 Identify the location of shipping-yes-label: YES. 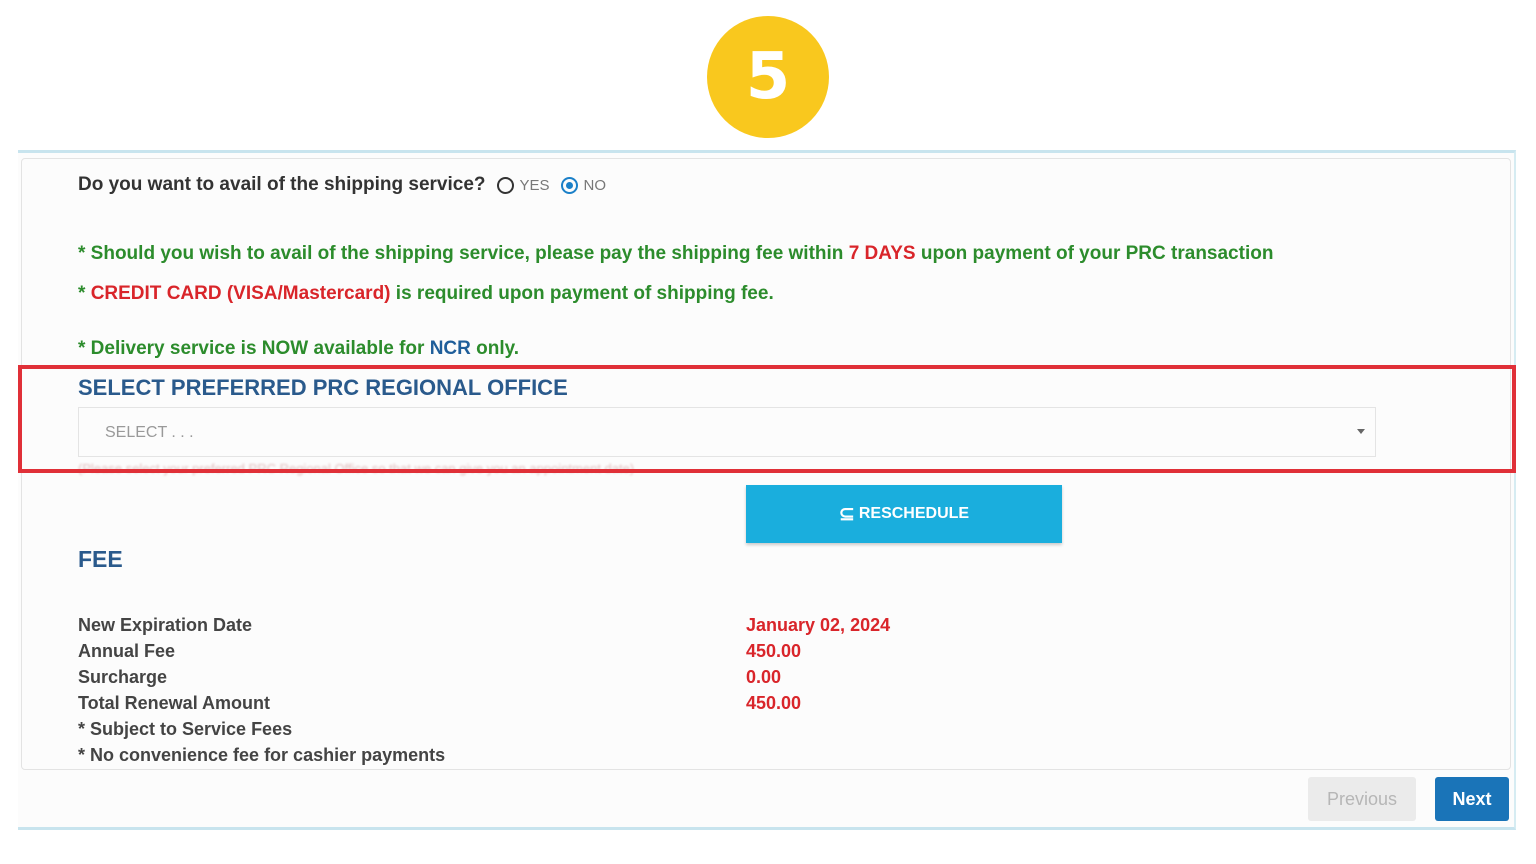
(535, 185).